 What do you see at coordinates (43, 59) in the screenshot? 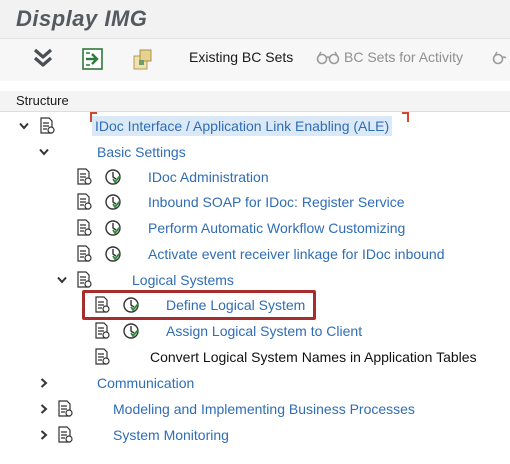
I see `double-chevron-down-icon` at bounding box center [43, 59].